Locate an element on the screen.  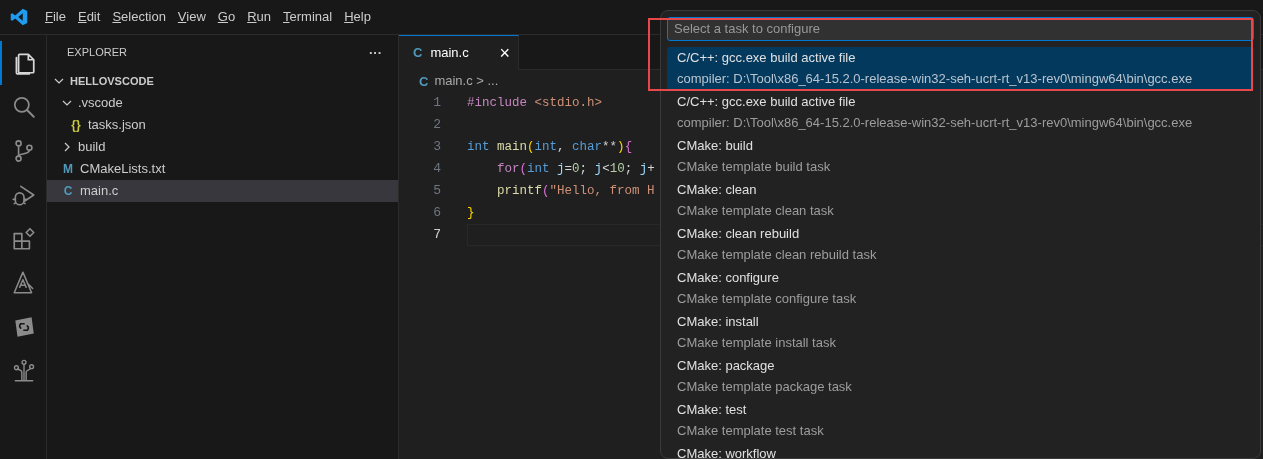
task-detail: CMake template package task is located at coordinates (765, 386).